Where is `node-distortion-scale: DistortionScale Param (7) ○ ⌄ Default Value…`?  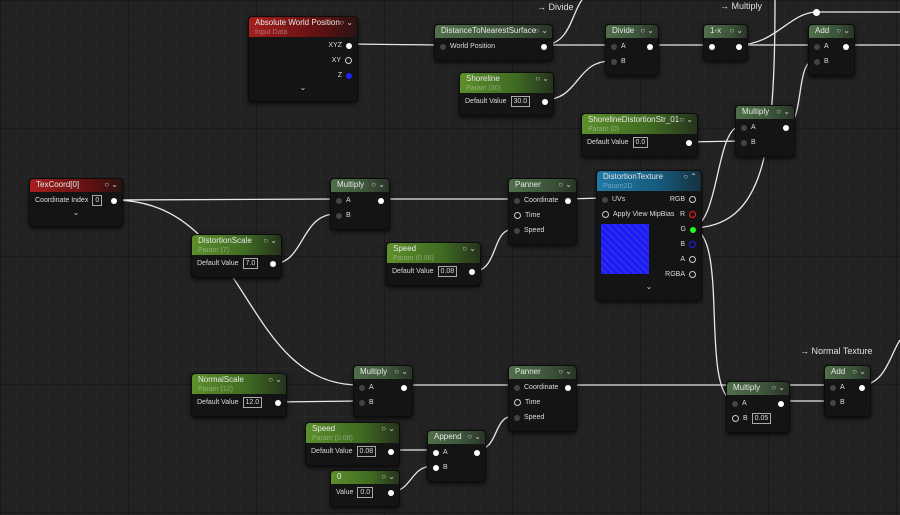
node-distortion-scale: DistortionScale Param (7) ○ ⌄ Default Value… is located at coordinates (236, 256).